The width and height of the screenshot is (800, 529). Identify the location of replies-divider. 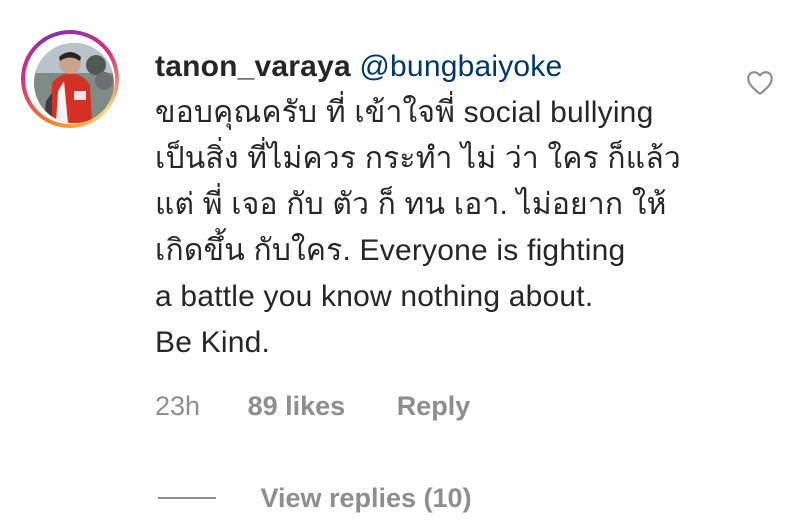
(187, 498).